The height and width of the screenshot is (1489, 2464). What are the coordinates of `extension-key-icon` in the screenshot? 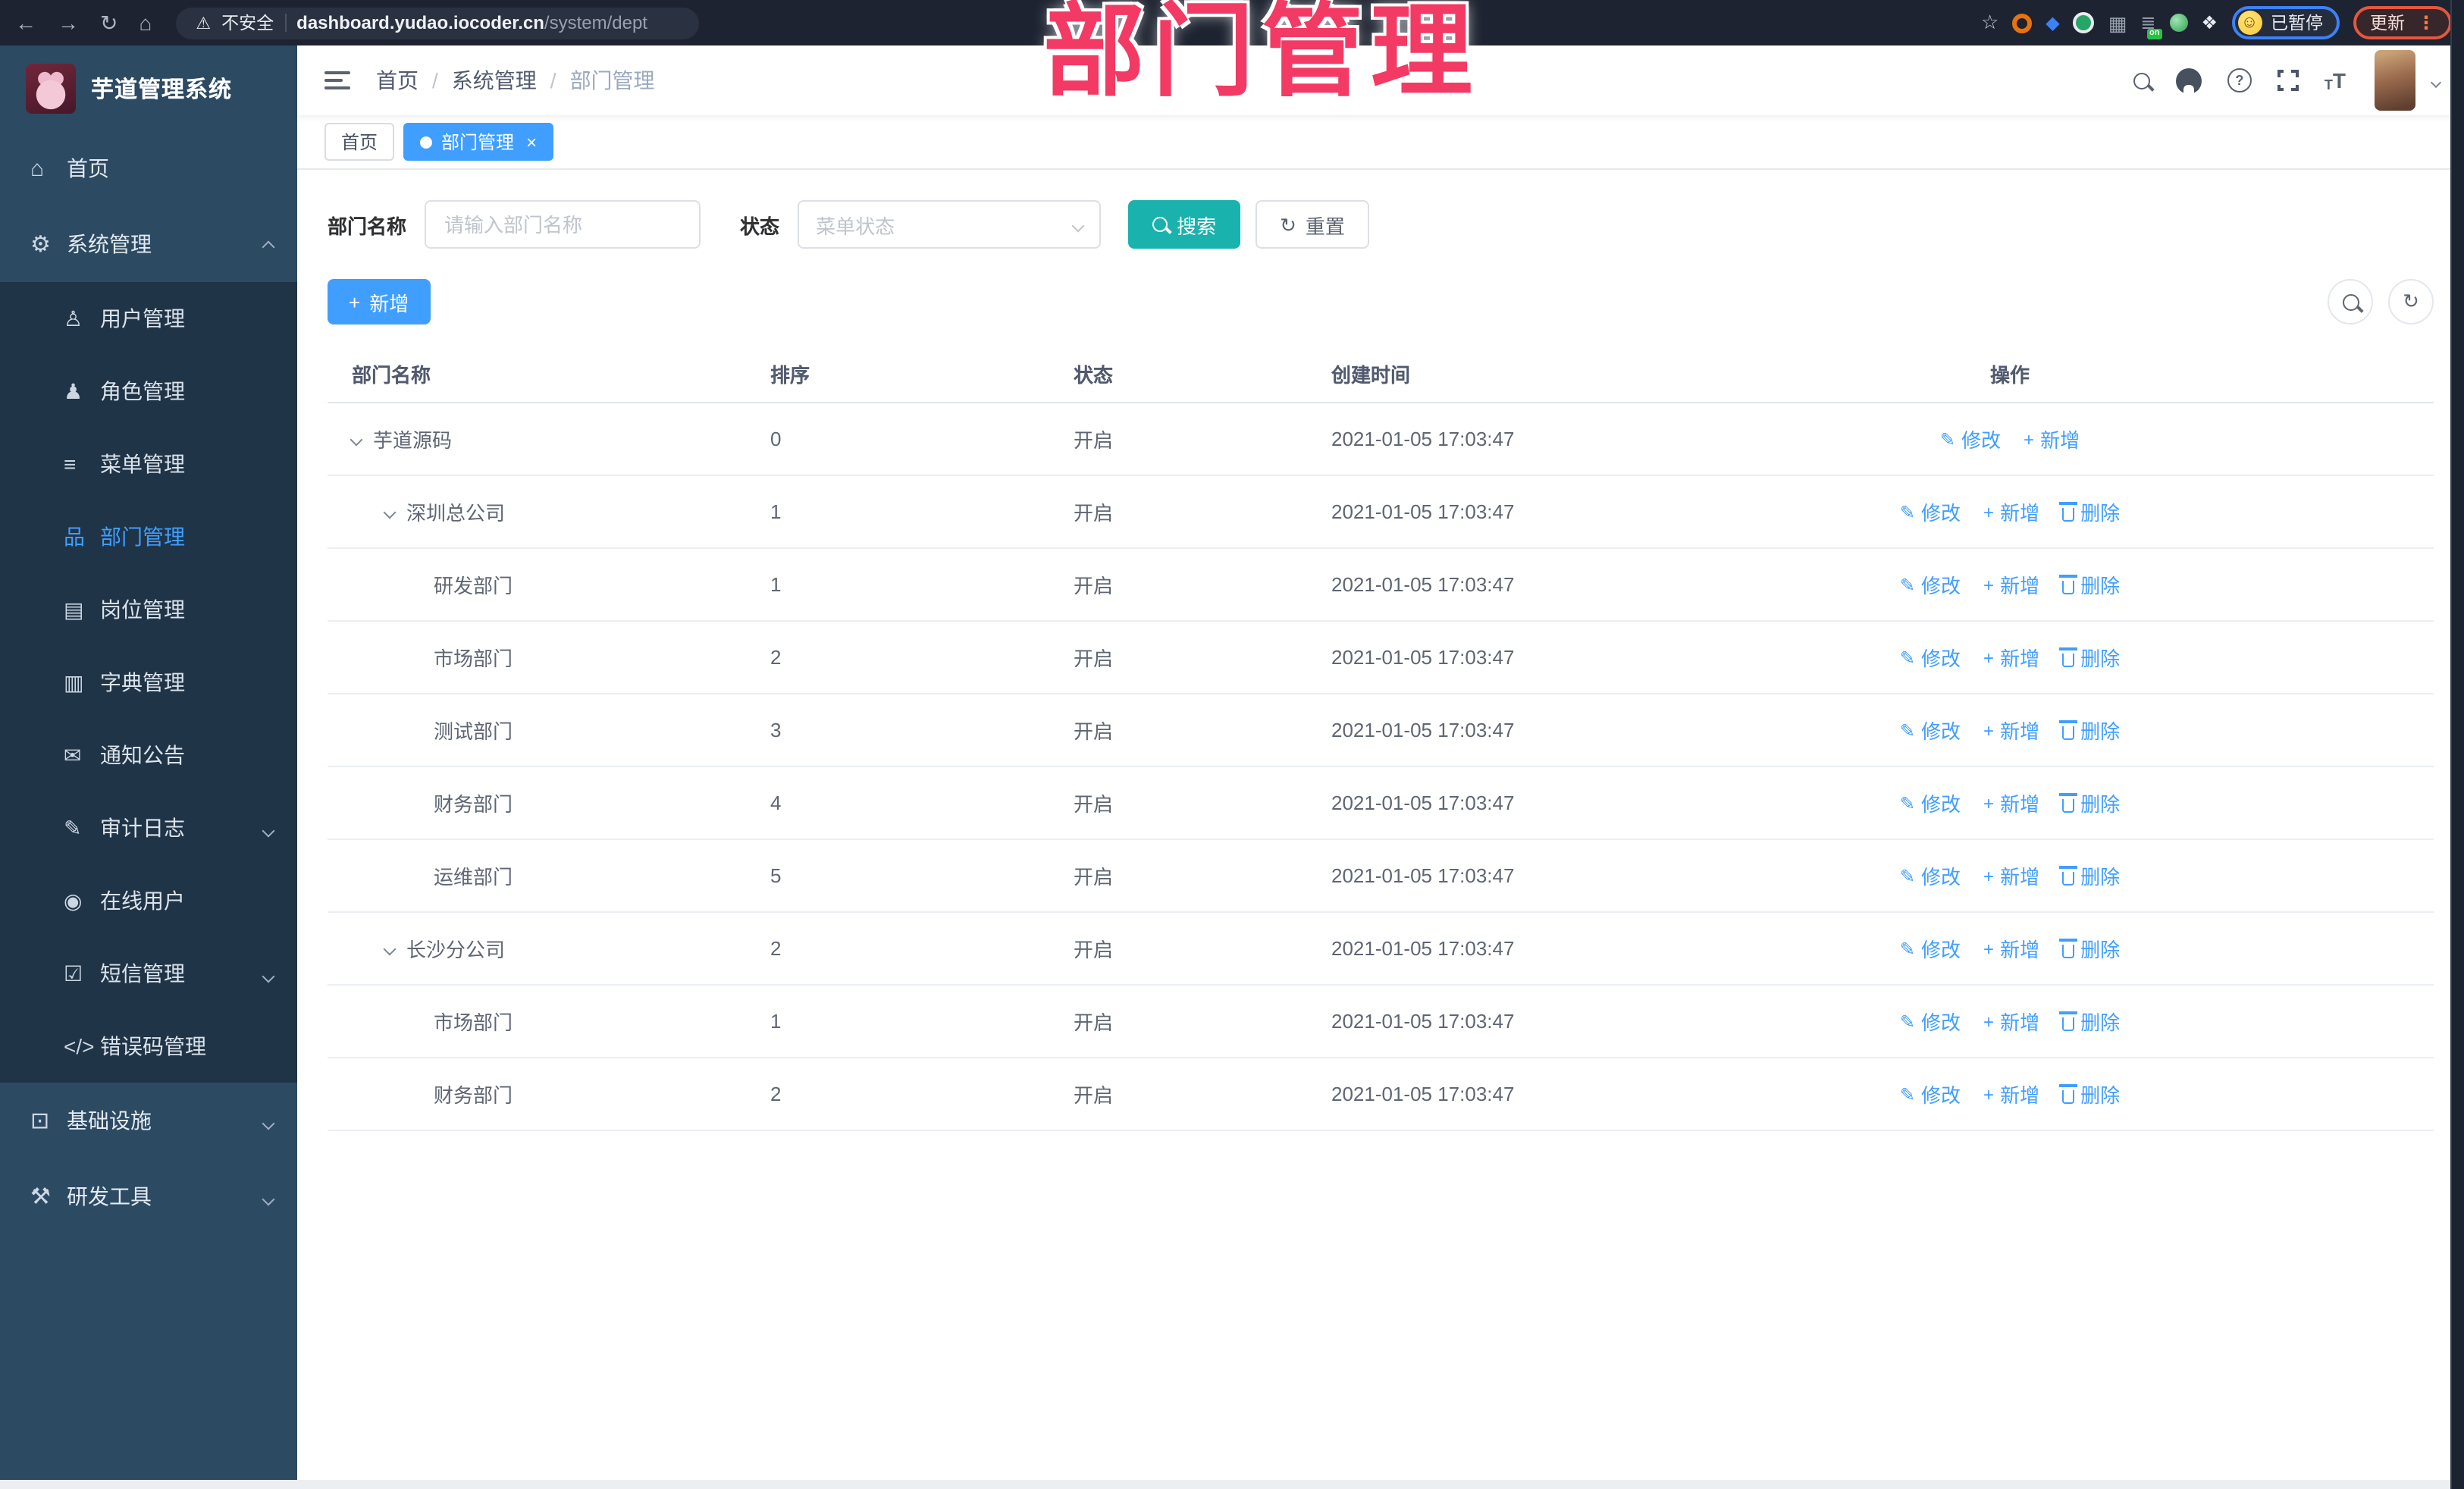 It's located at (2178, 23).